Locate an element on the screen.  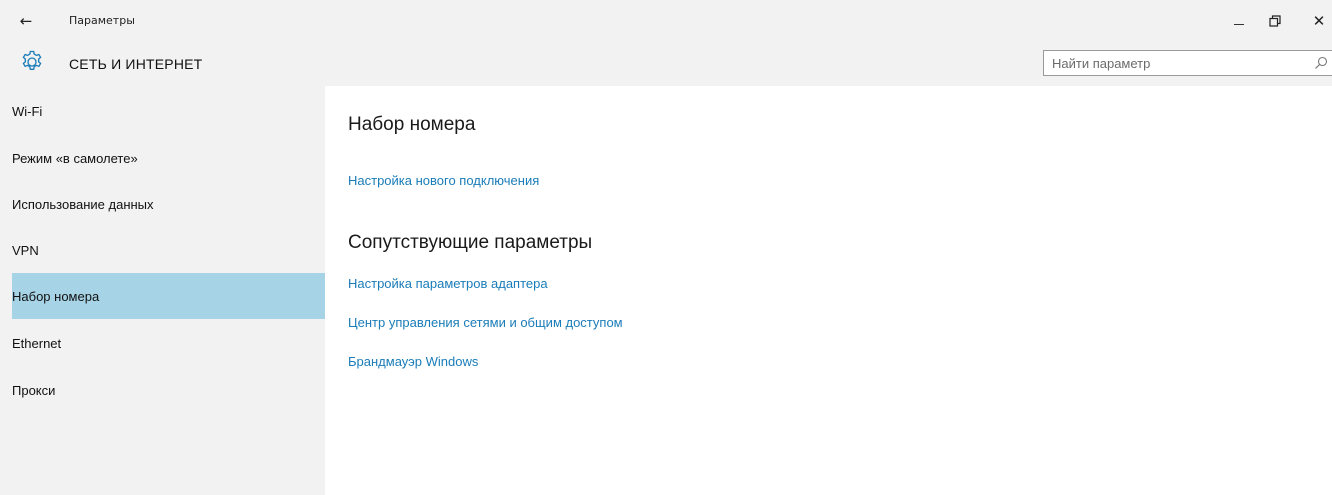
restore-button is located at coordinates (1275, 21).